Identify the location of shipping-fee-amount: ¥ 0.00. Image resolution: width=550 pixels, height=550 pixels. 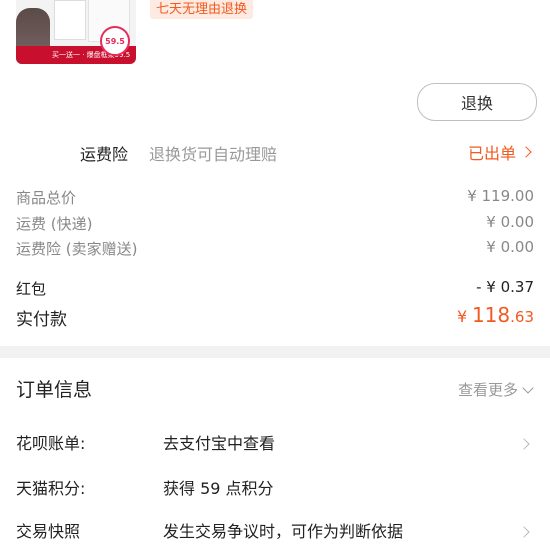
(510, 222).